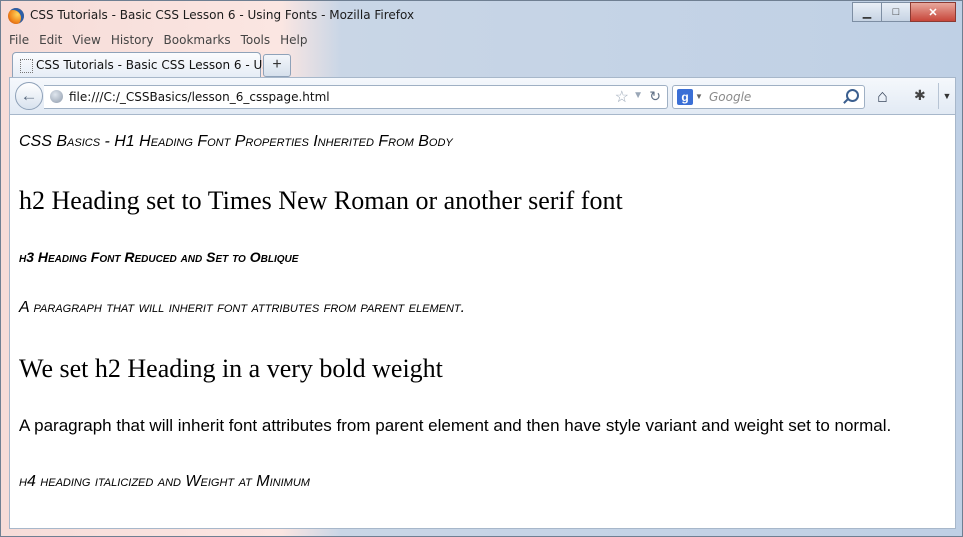 Image resolution: width=963 pixels, height=537 pixels. I want to click on back-arrow-icon: ←, so click(29, 96).